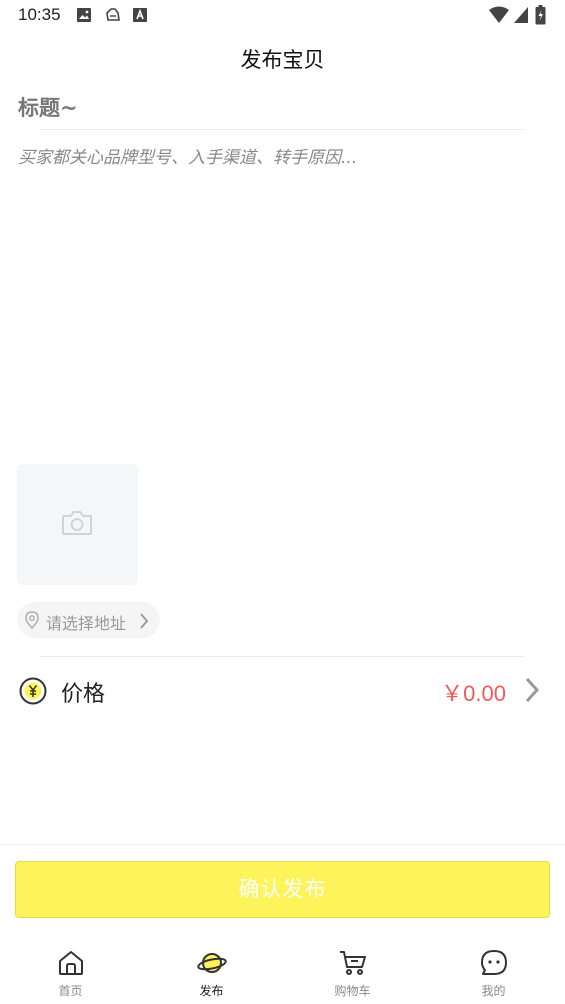  I want to click on location-pin-icon, so click(32, 622).